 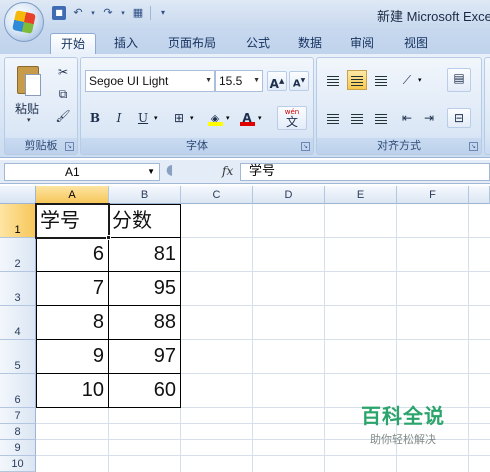 I want to click on column-header-e: E, so click(x=361, y=195).